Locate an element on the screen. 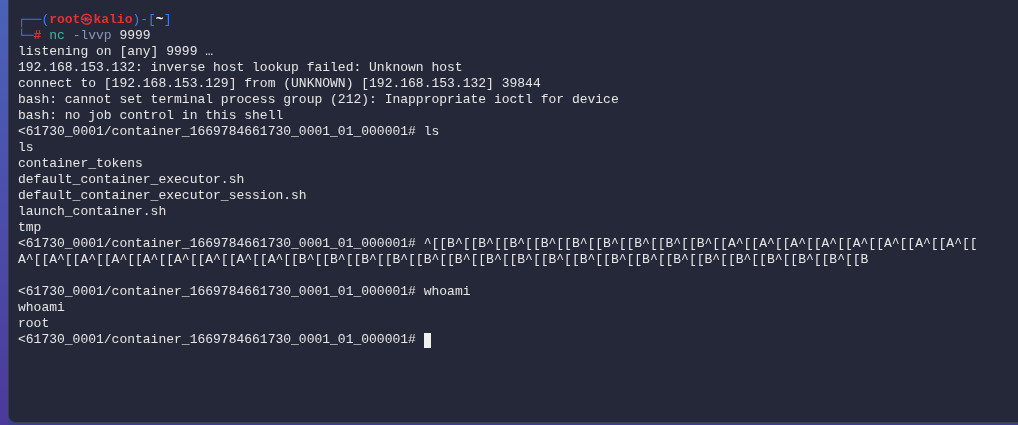 The height and width of the screenshot is (425, 1018). output-line: default_container_executor_session.sh is located at coordinates (162, 195).